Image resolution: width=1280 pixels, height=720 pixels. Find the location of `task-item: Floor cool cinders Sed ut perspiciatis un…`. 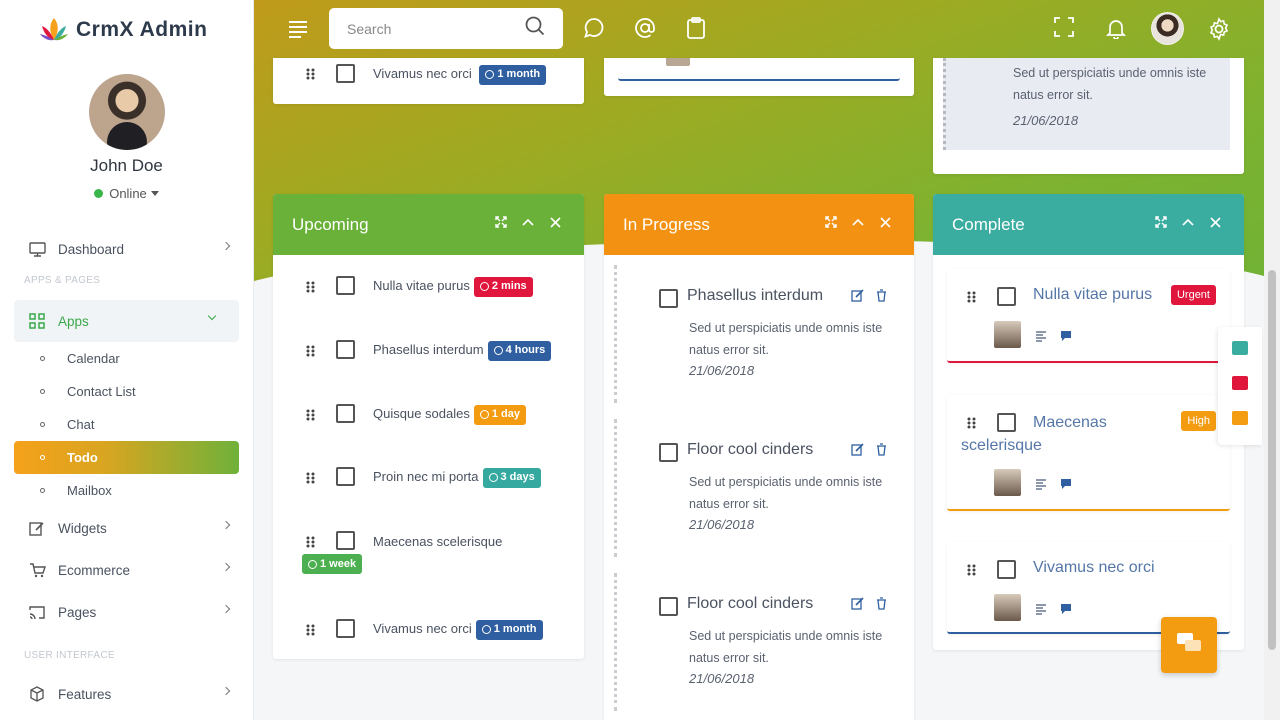

task-item: Floor cool cinders Sed ut perspiciatis un… is located at coordinates (759, 642).